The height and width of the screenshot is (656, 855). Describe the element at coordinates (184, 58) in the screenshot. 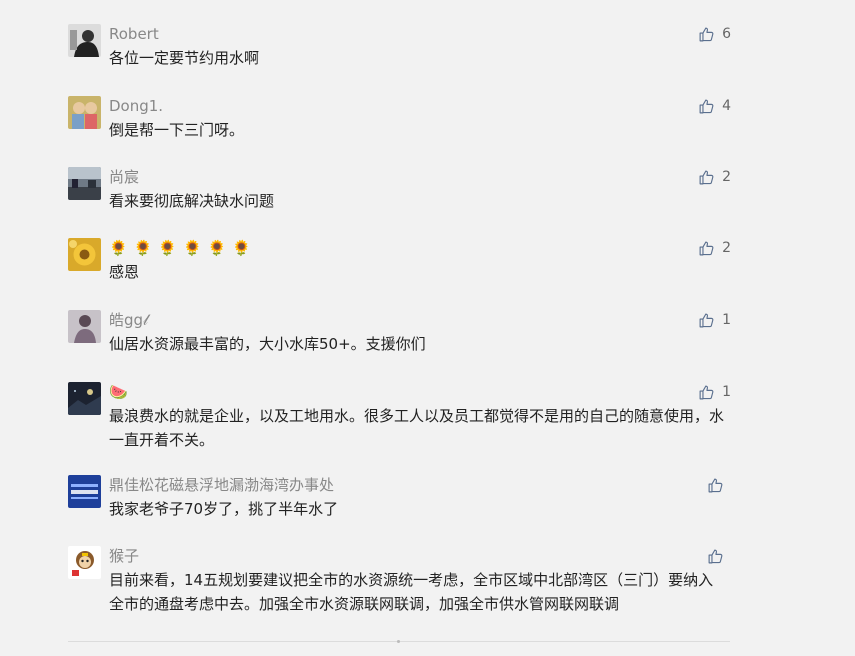

I see `comment-content: 各位一定要节约用水啊` at that location.